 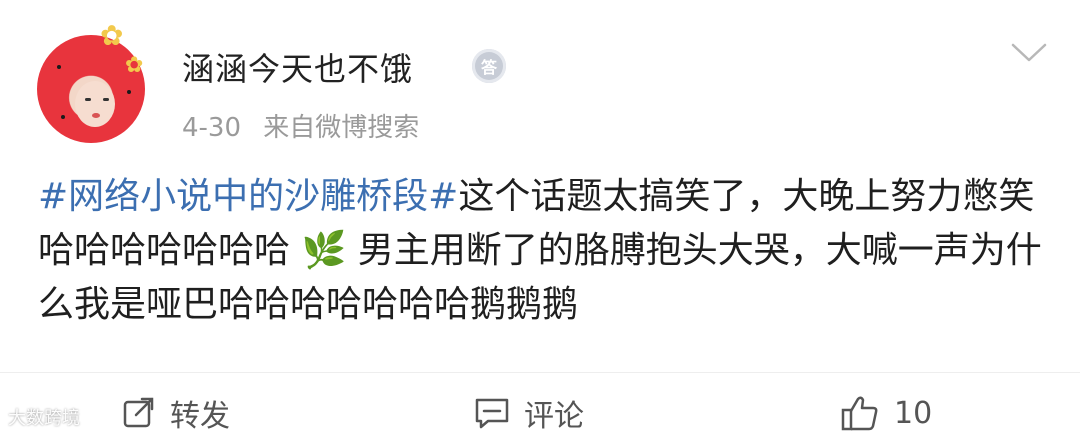 I want to click on watermark: 大数跨境, so click(x=44, y=417).